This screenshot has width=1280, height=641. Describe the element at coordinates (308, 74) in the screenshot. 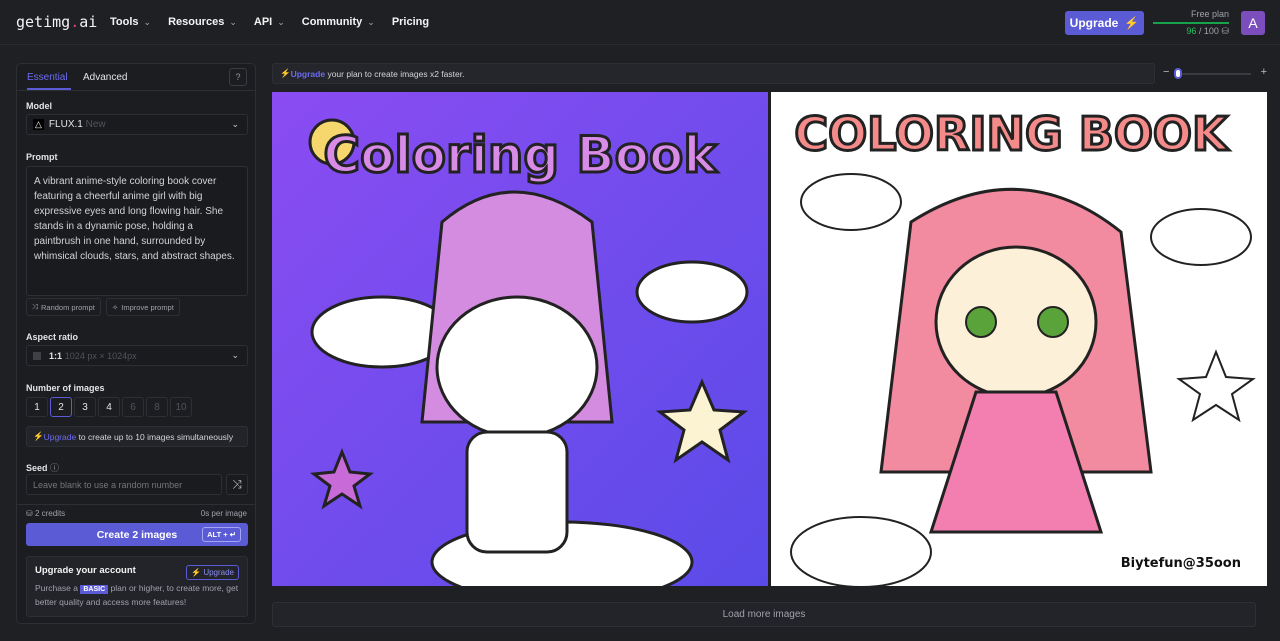

I see `banner-upgrade-link: Upgrade` at that location.